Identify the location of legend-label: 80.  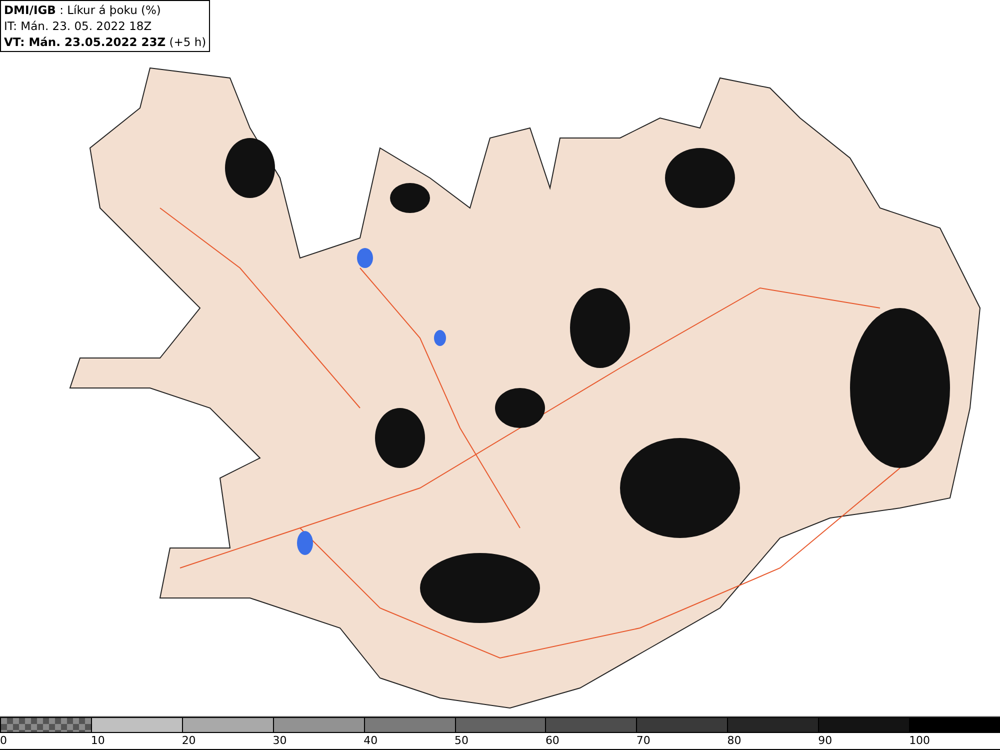
(734, 741).